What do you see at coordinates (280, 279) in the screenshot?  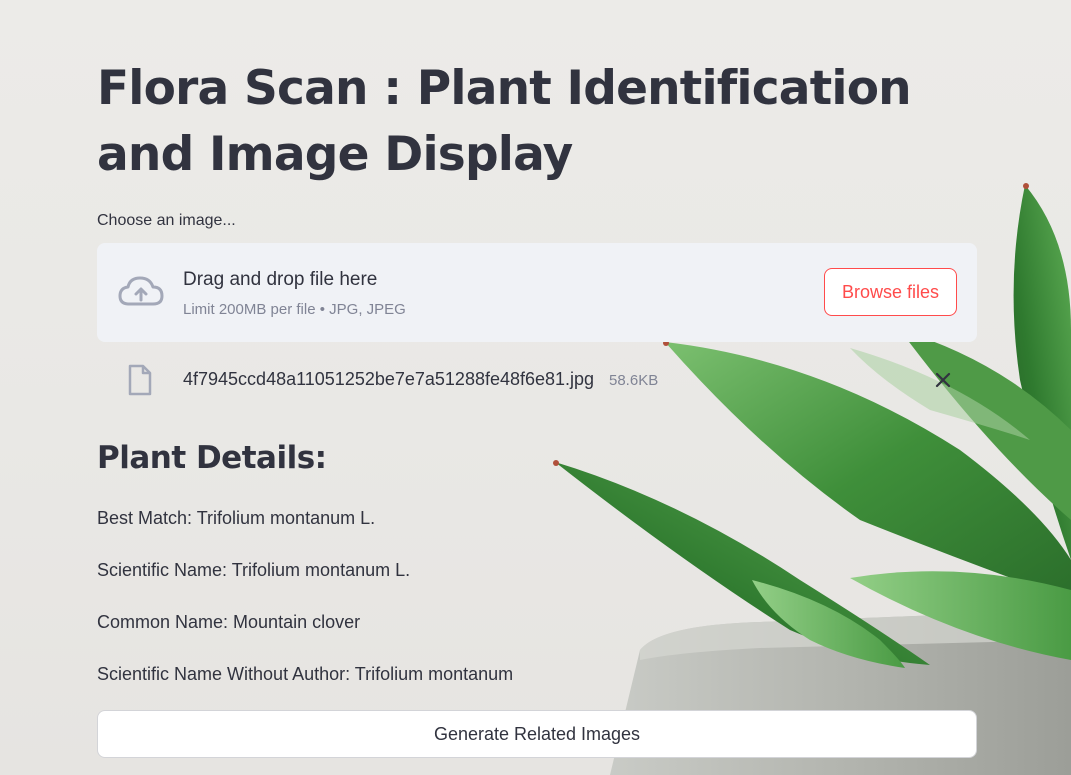 I see `dropzone-instructions: Drag and drop file here` at bounding box center [280, 279].